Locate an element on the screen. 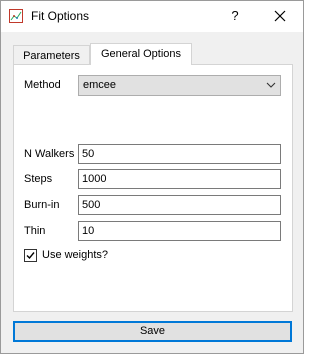 The width and height of the screenshot is (320, 354). close-icon is located at coordinates (280, 16).